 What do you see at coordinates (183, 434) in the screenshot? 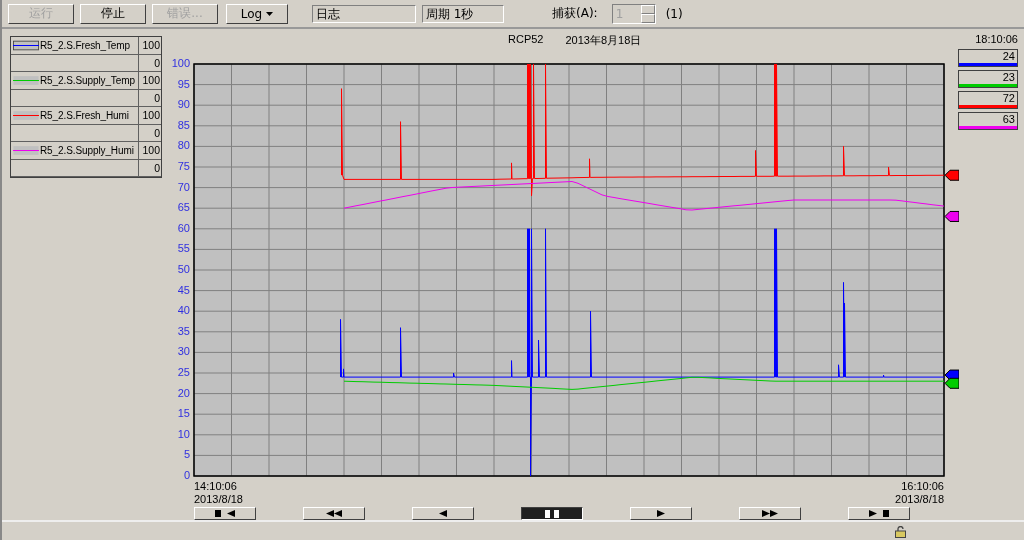
I see `y-tick-label: 10` at bounding box center [183, 434].